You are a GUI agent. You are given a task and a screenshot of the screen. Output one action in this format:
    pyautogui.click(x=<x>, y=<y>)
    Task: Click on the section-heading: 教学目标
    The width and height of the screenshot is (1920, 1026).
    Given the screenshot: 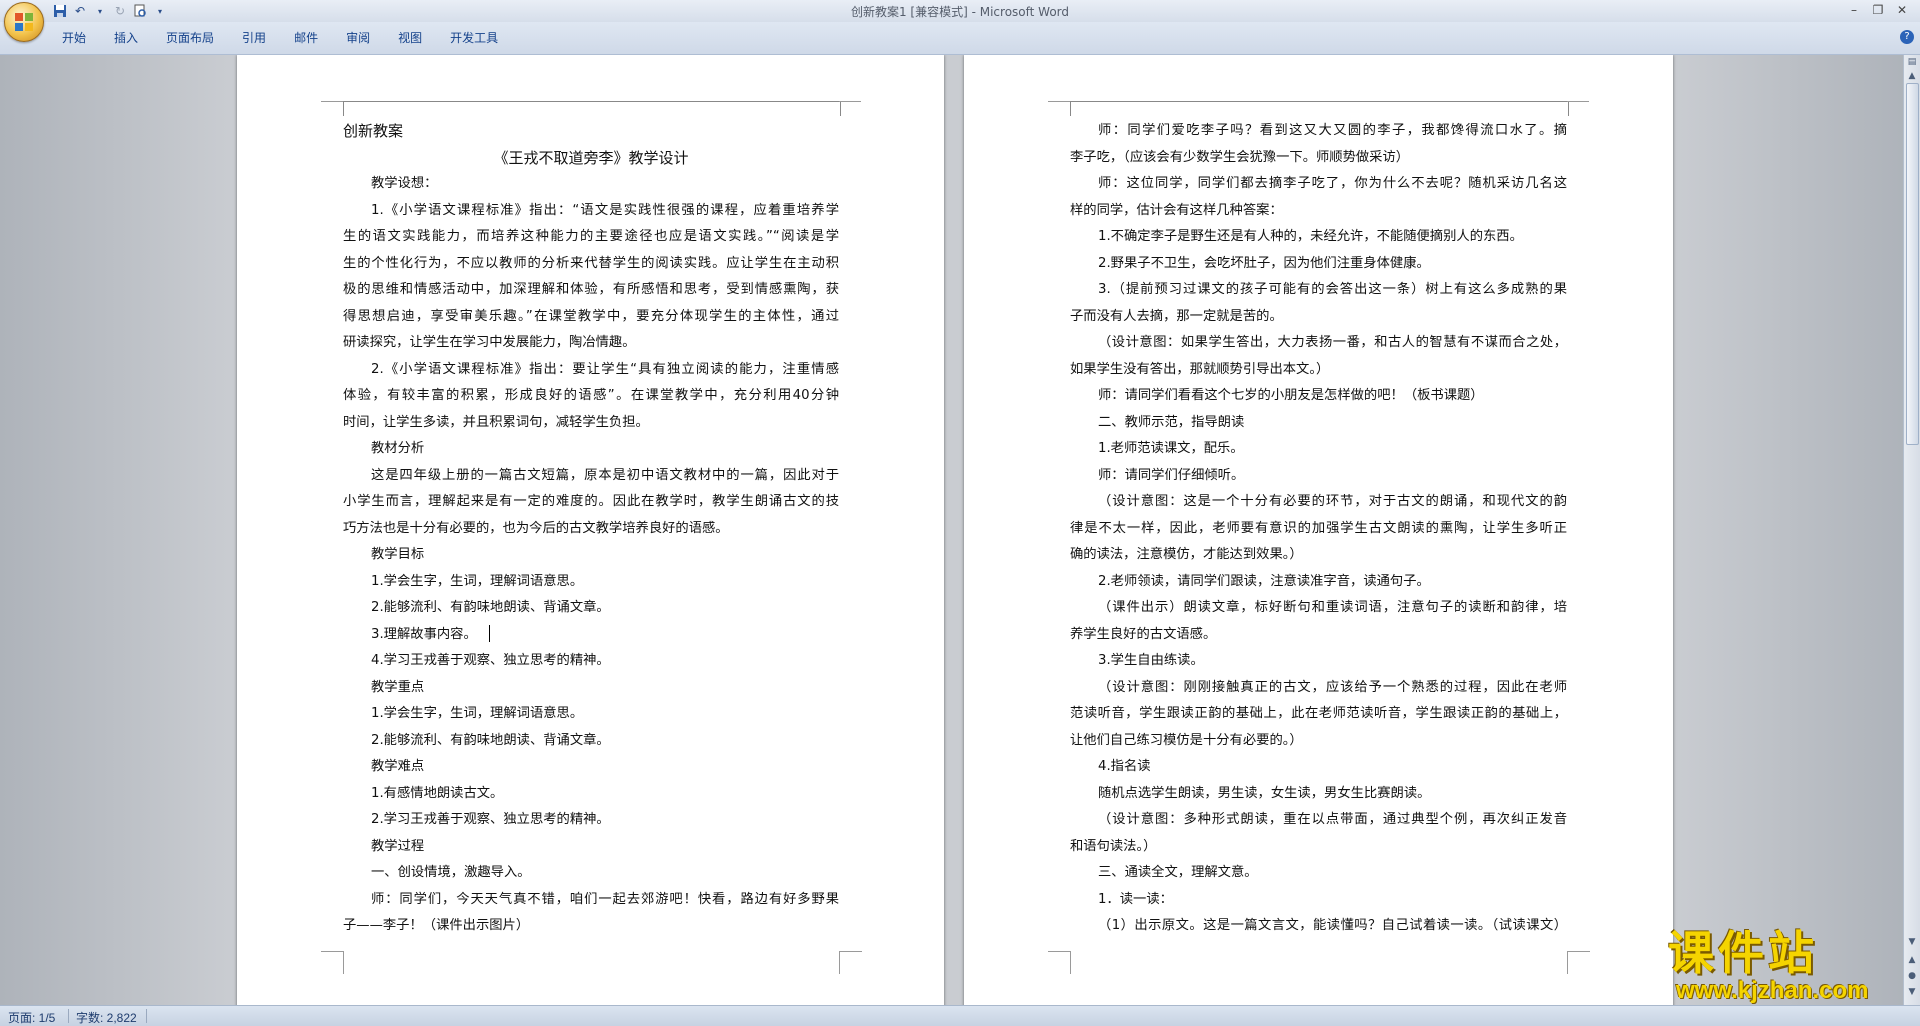 What is the action you would take?
    pyautogui.click(x=398, y=554)
    